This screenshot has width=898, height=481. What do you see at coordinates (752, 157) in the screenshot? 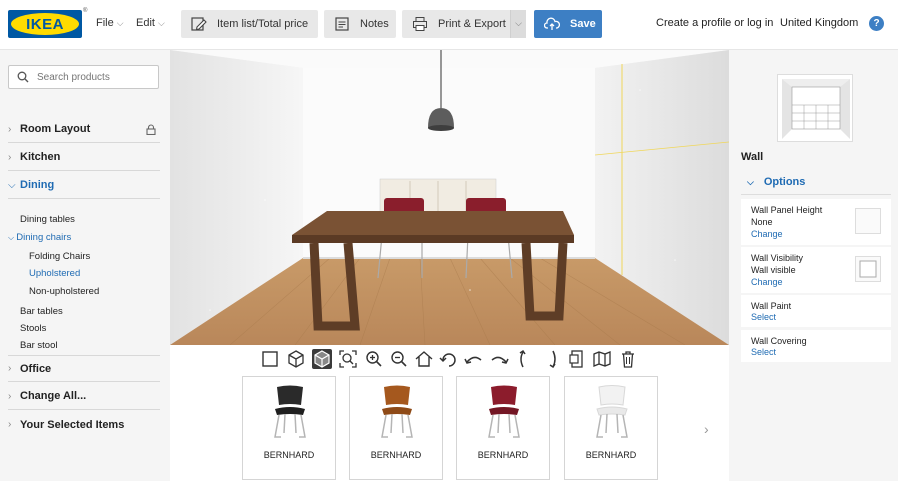
I see `panel-title: Wall` at bounding box center [752, 157].